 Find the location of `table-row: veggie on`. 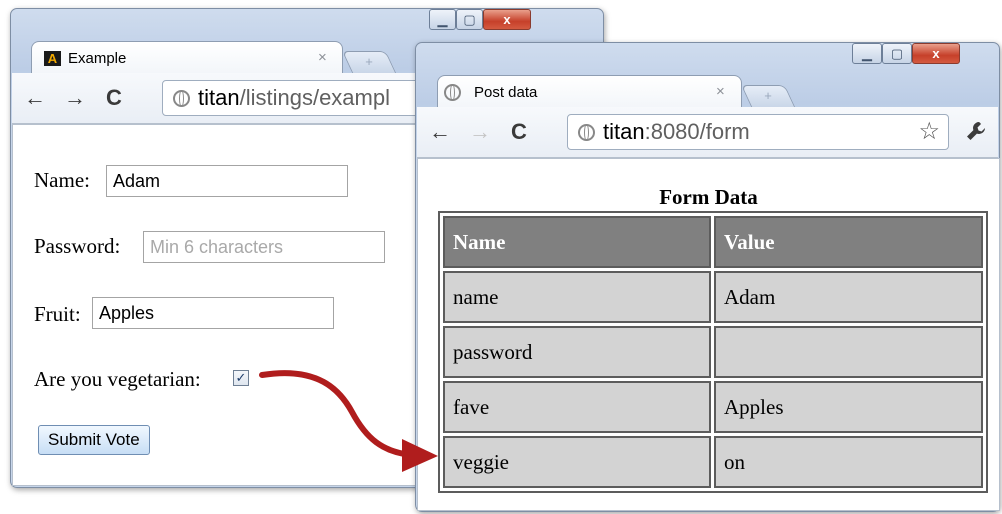

table-row: veggie on is located at coordinates (713, 462).